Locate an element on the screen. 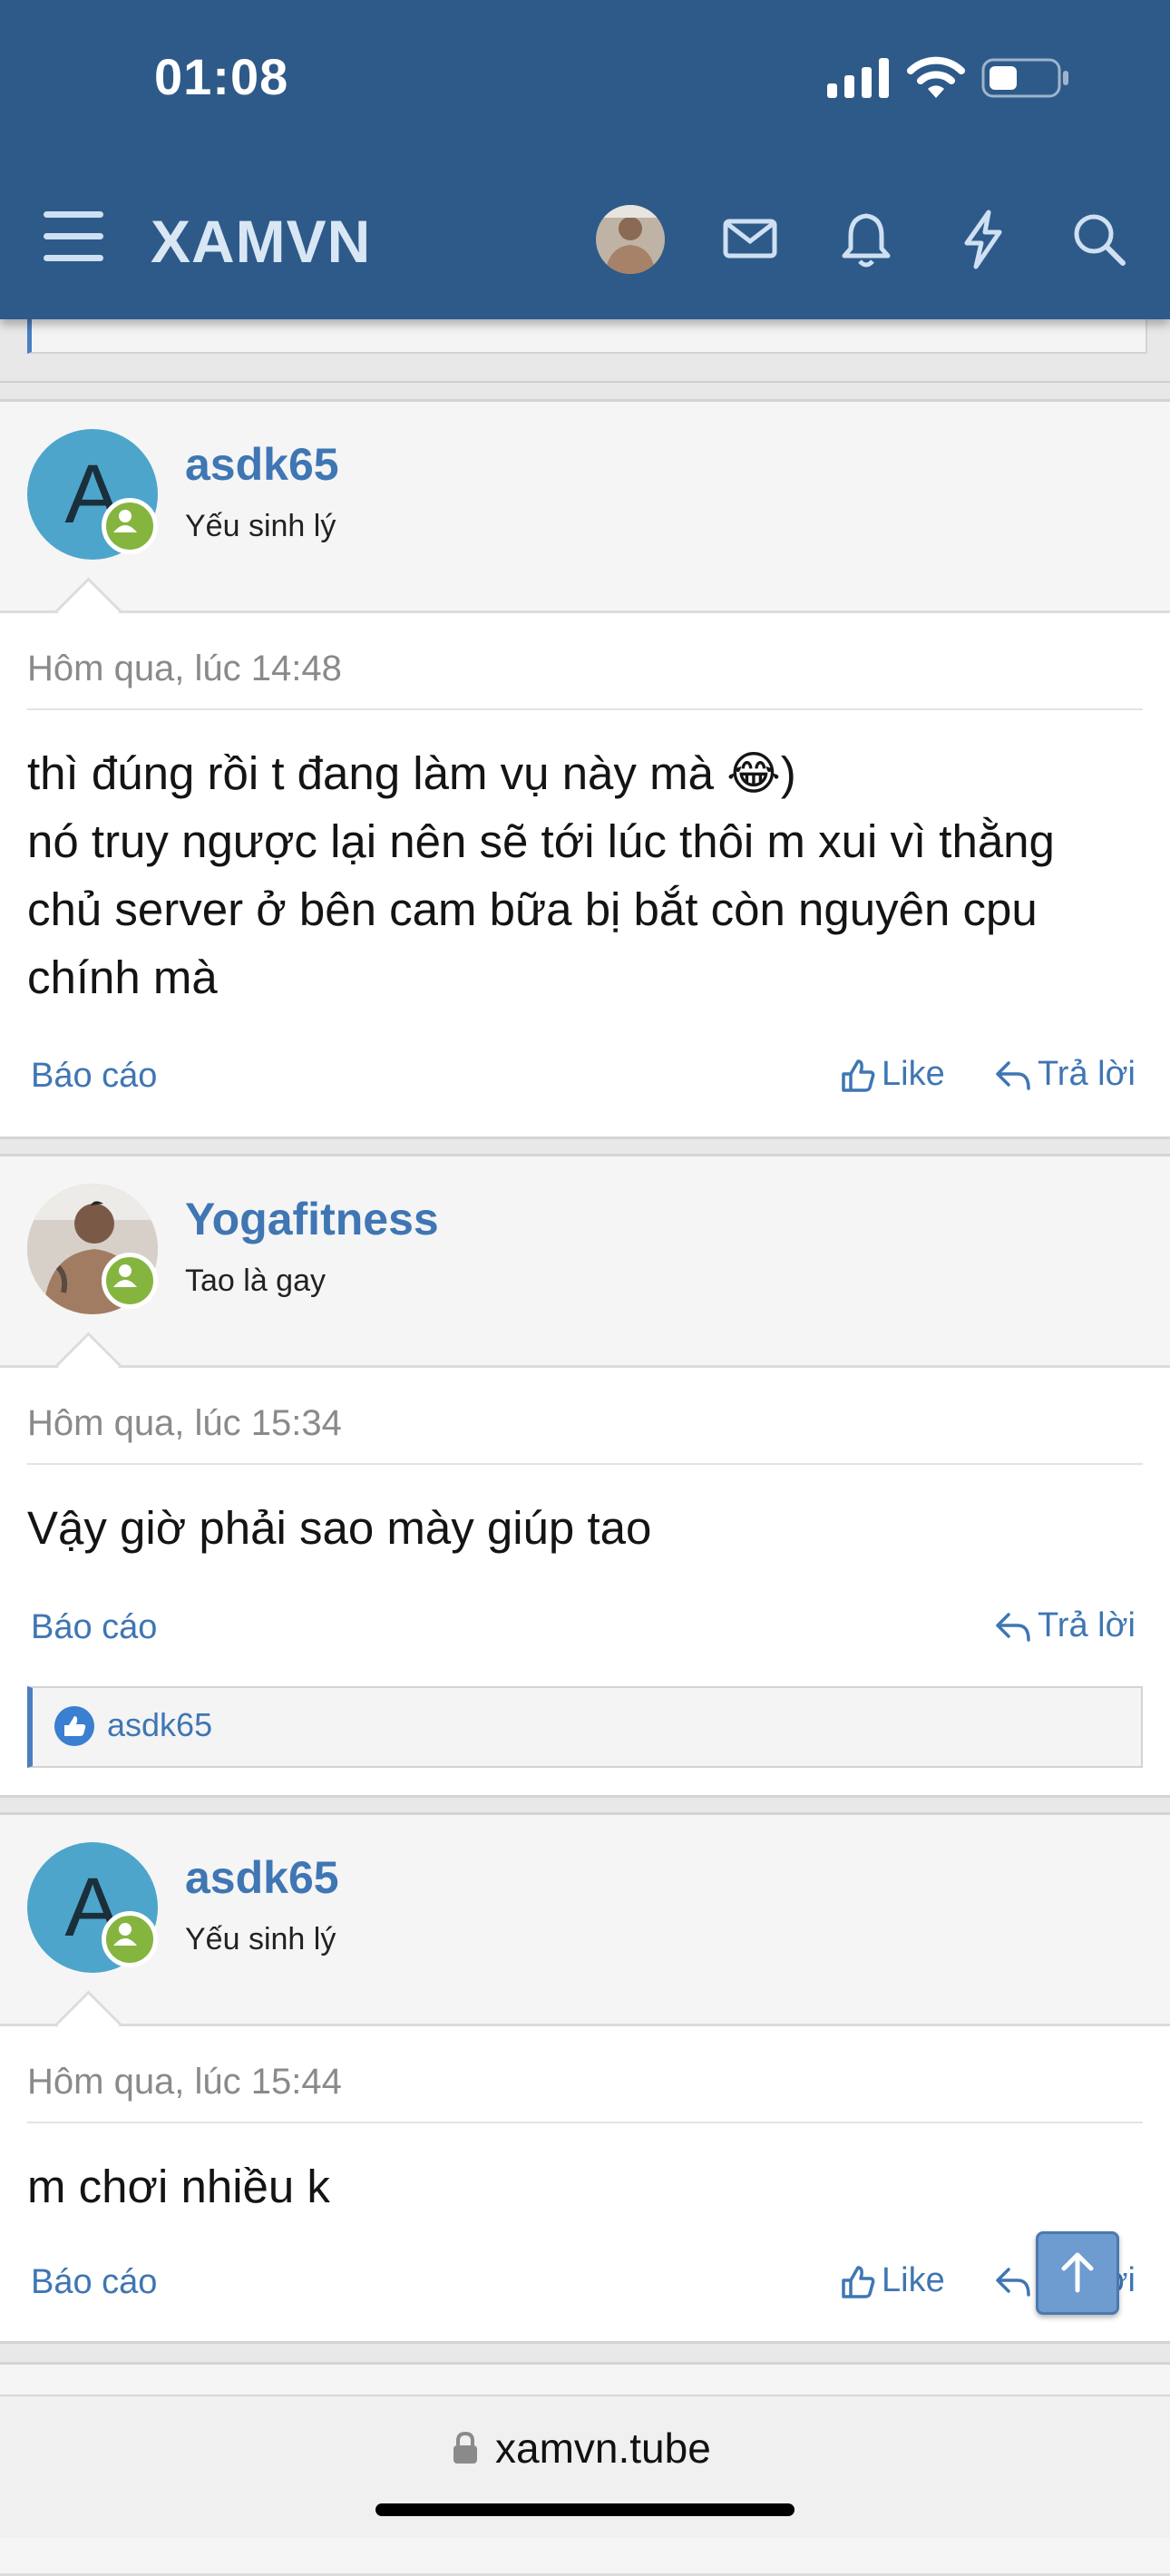 Image resolution: width=1170 pixels, height=2576 pixels. bell-icon is located at coordinates (866, 238).